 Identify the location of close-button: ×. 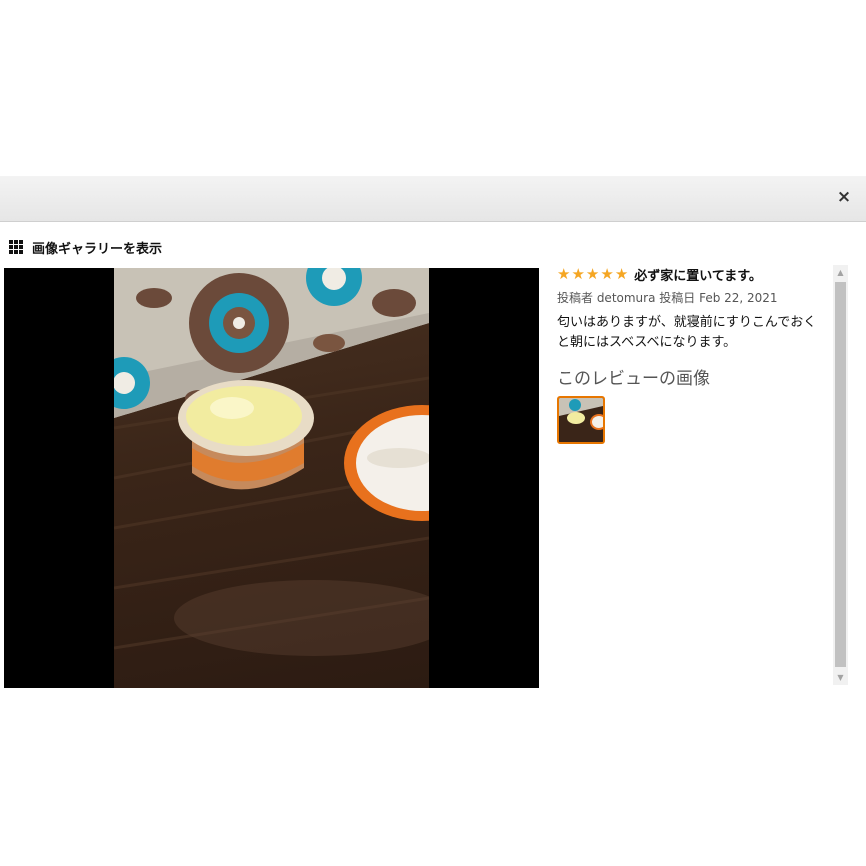
(844, 197).